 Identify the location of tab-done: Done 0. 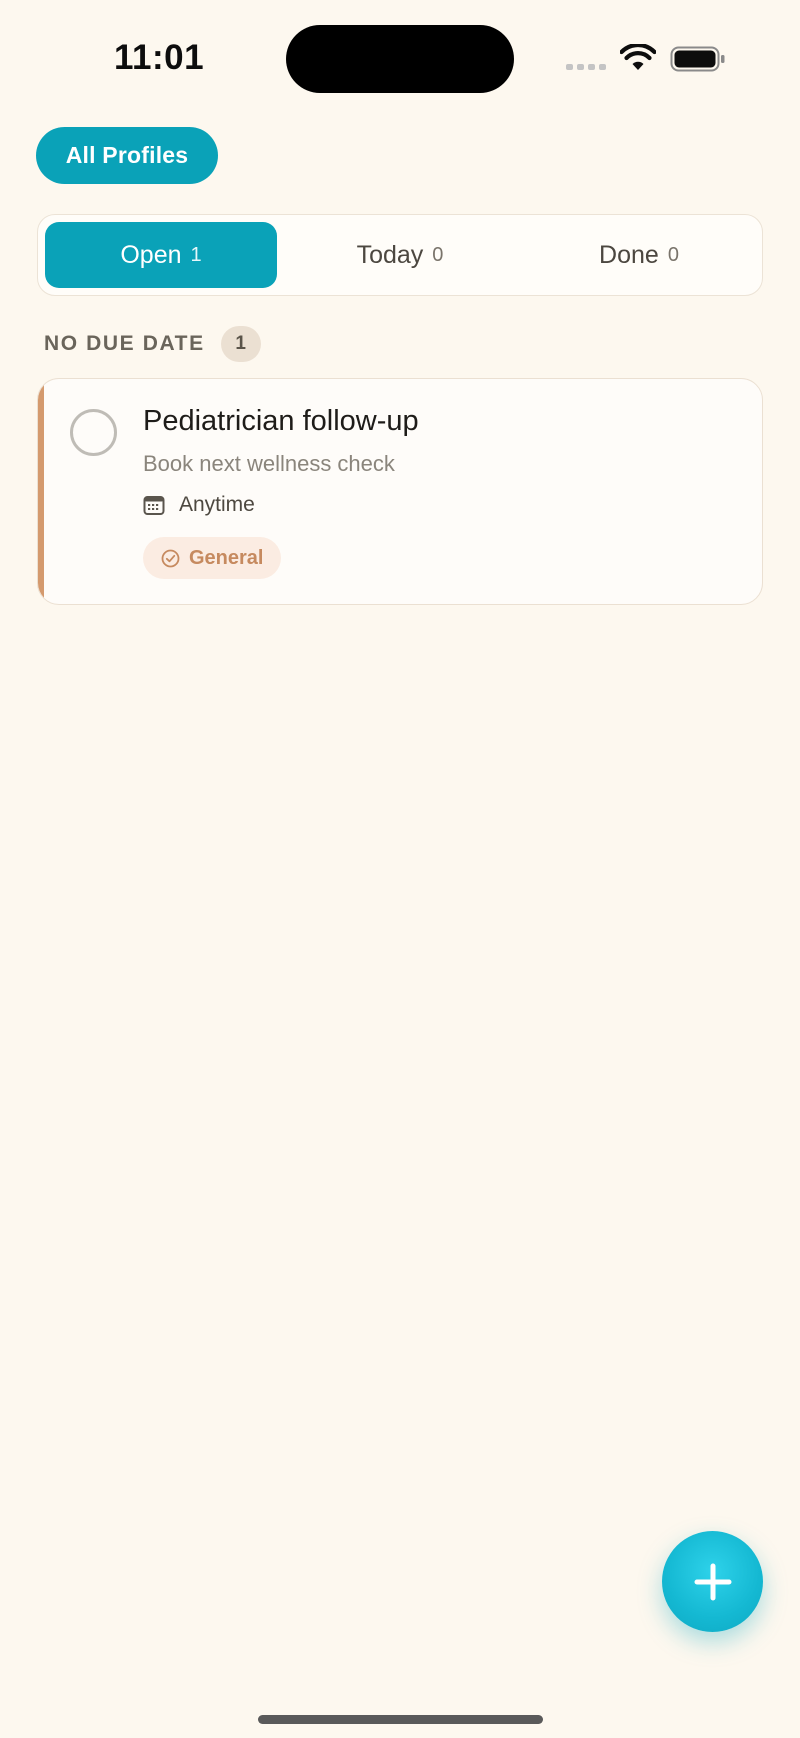
(639, 255).